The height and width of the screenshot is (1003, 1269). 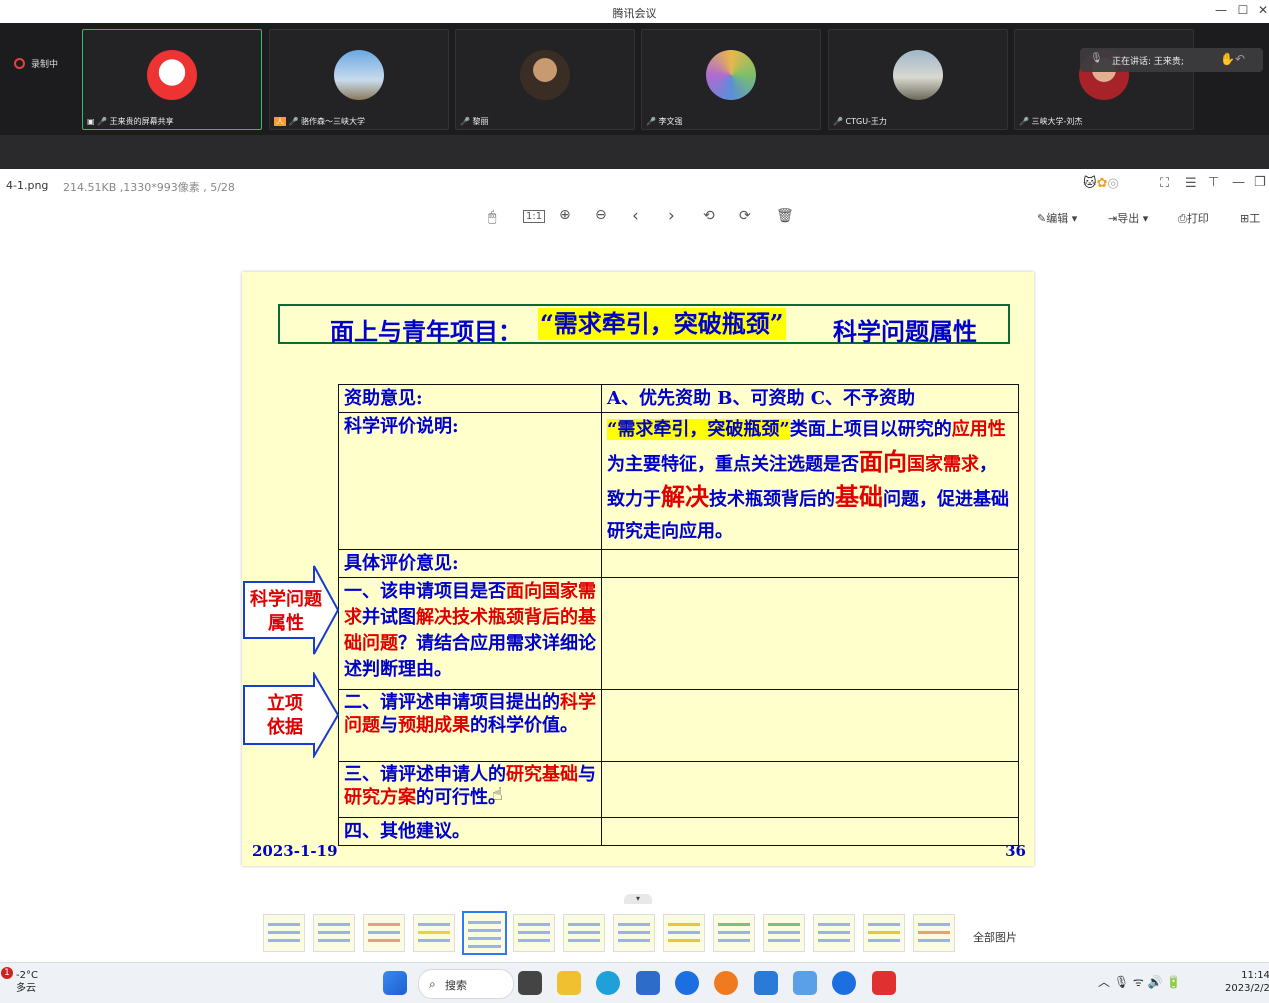 I want to click on restore-icon: ❐, so click(x=1260, y=182).